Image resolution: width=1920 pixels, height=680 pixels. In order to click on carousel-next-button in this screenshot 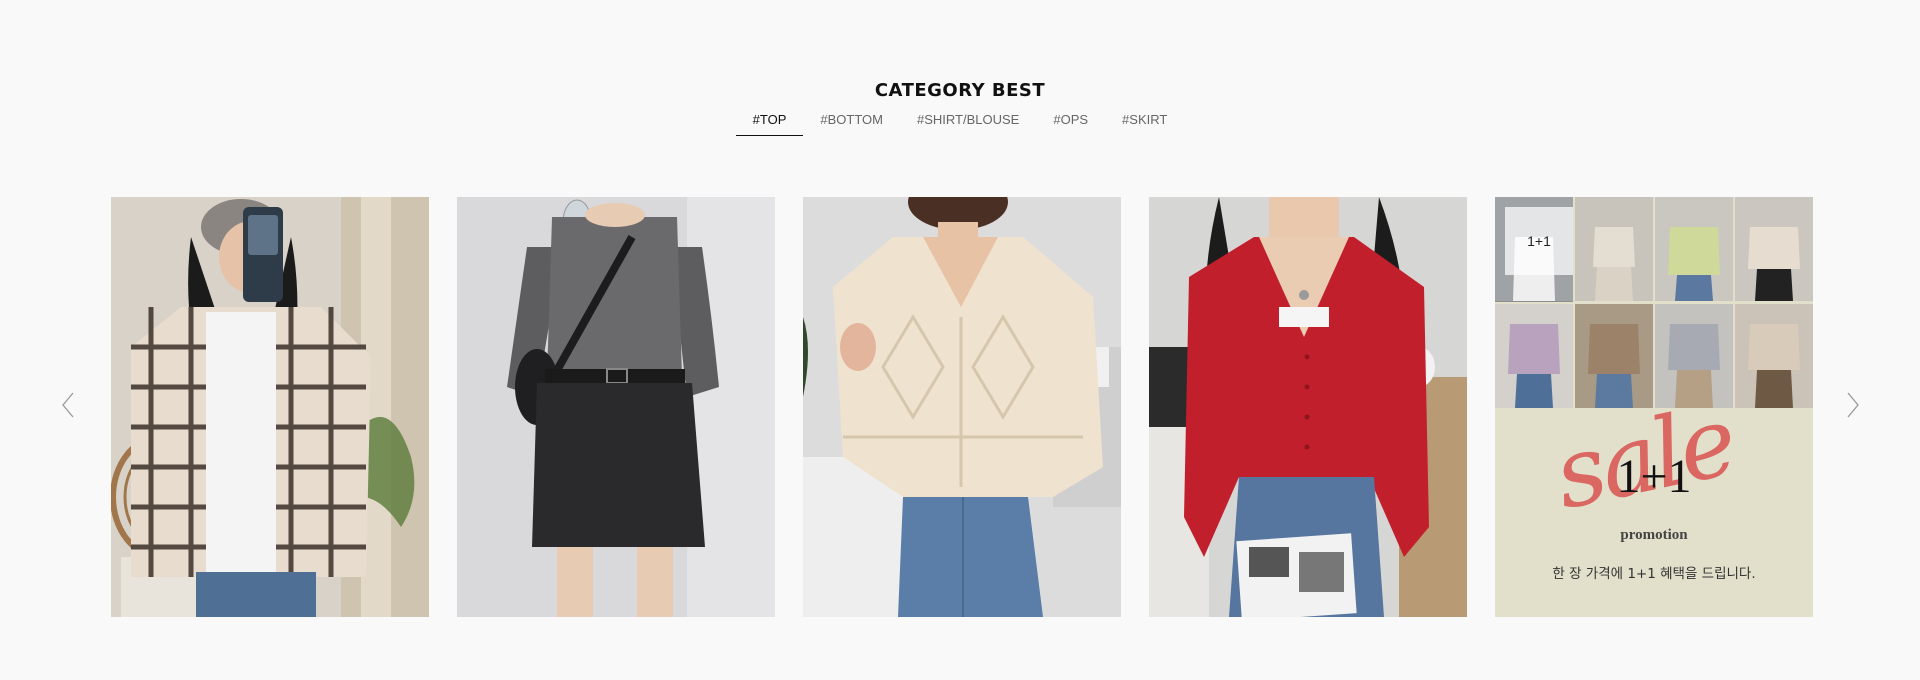, I will do `click(1853, 405)`.